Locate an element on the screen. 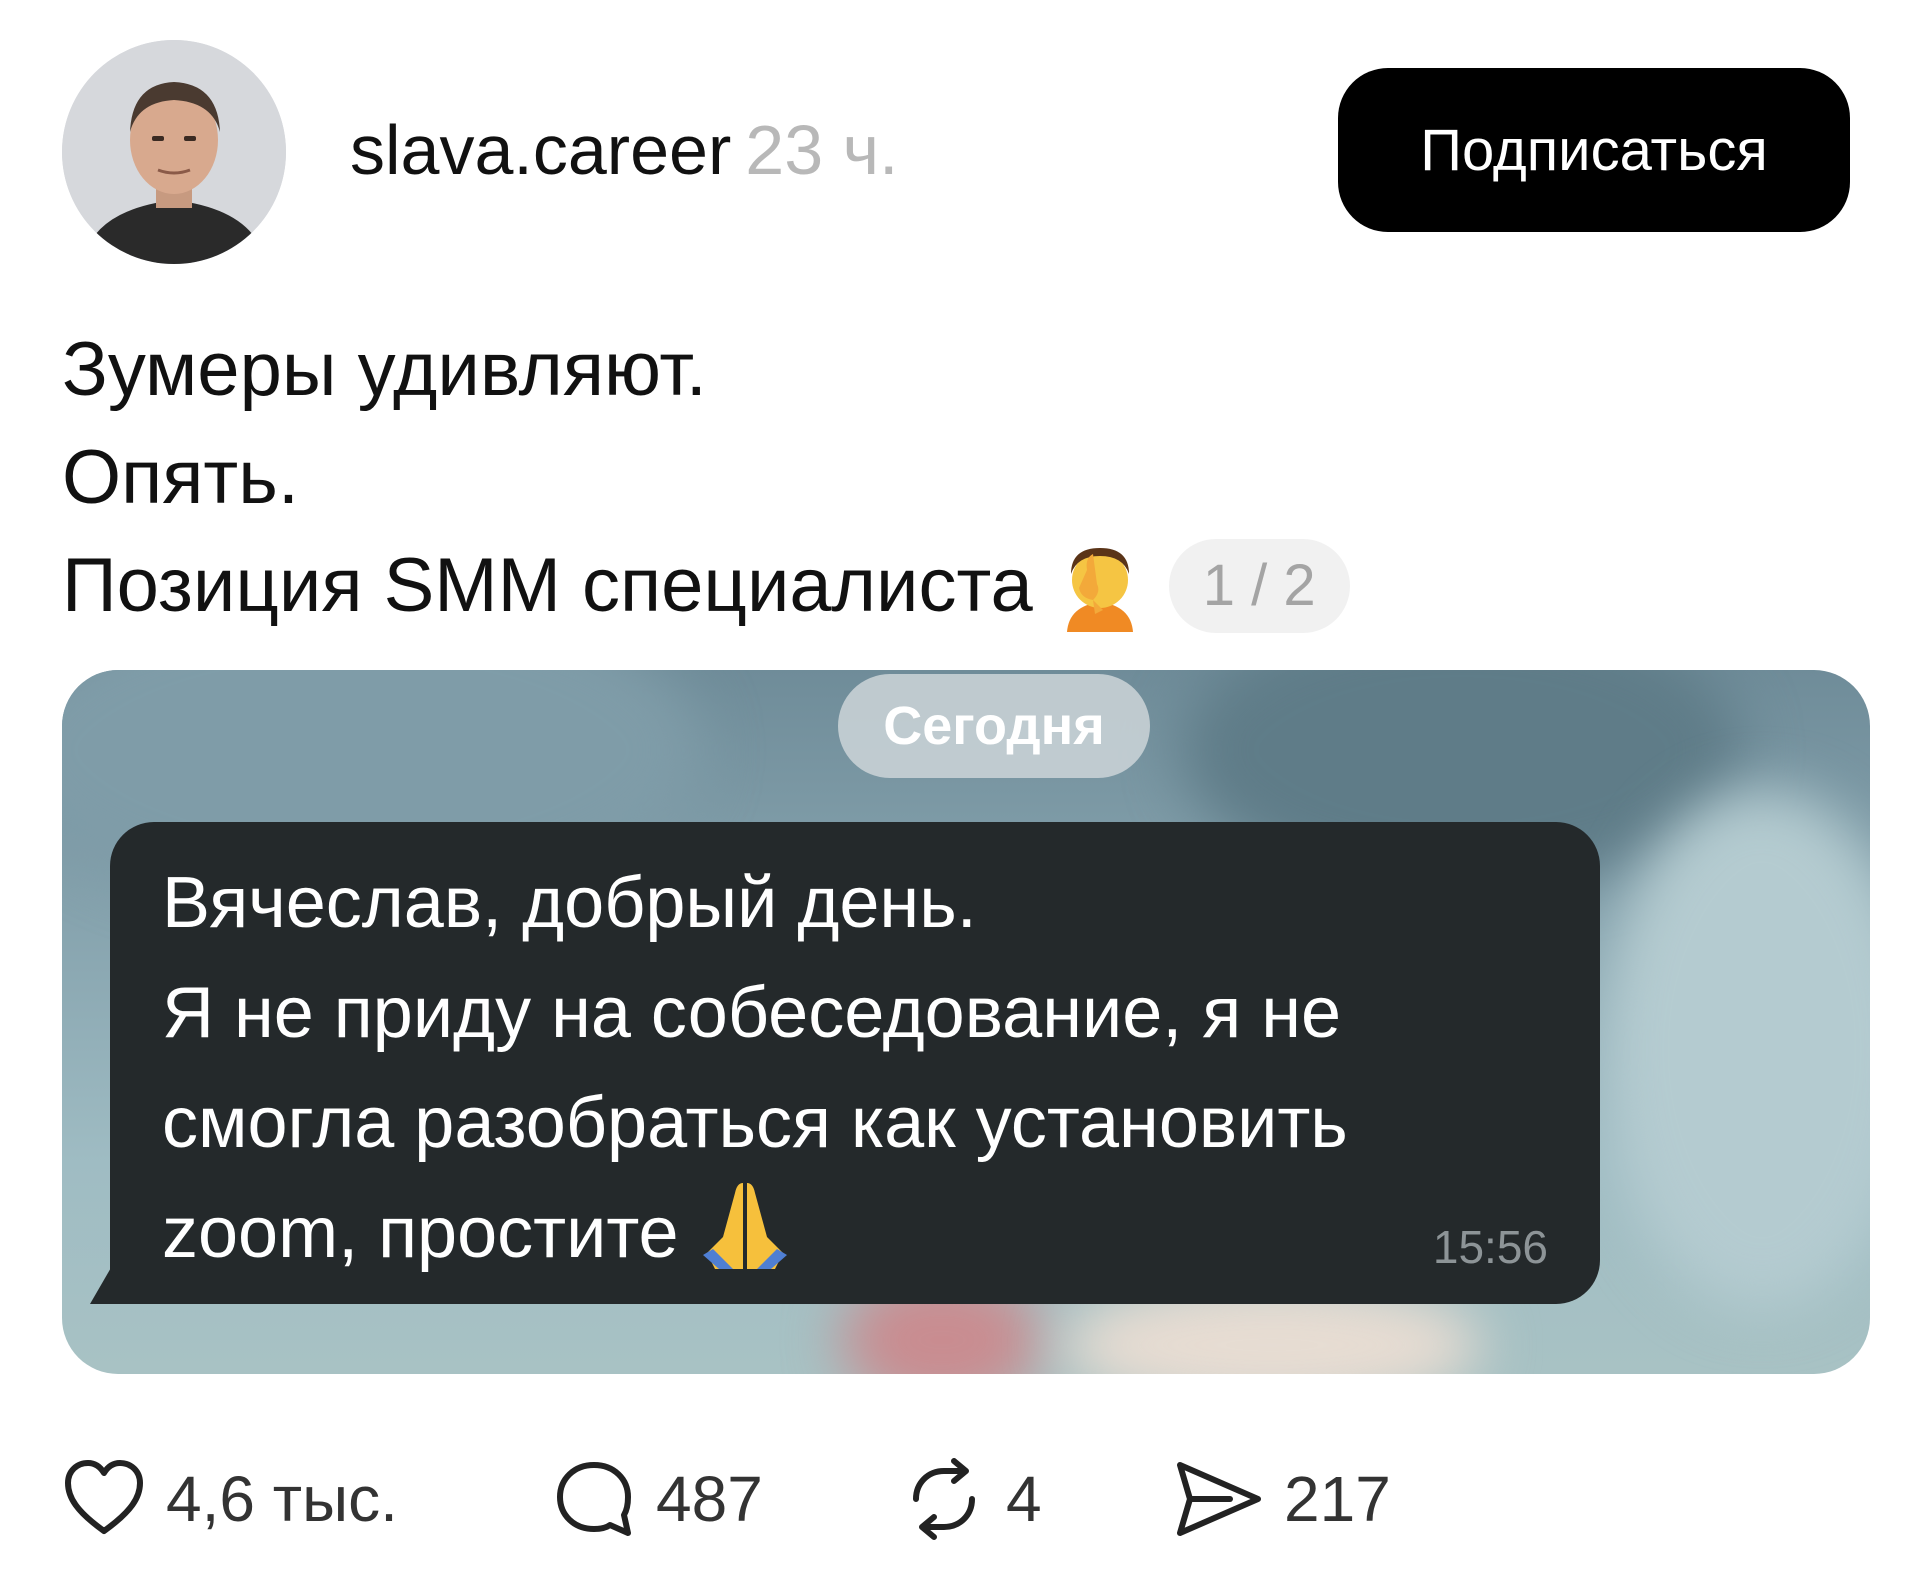  author-line: slava.career 23 ч. is located at coordinates (624, 150).